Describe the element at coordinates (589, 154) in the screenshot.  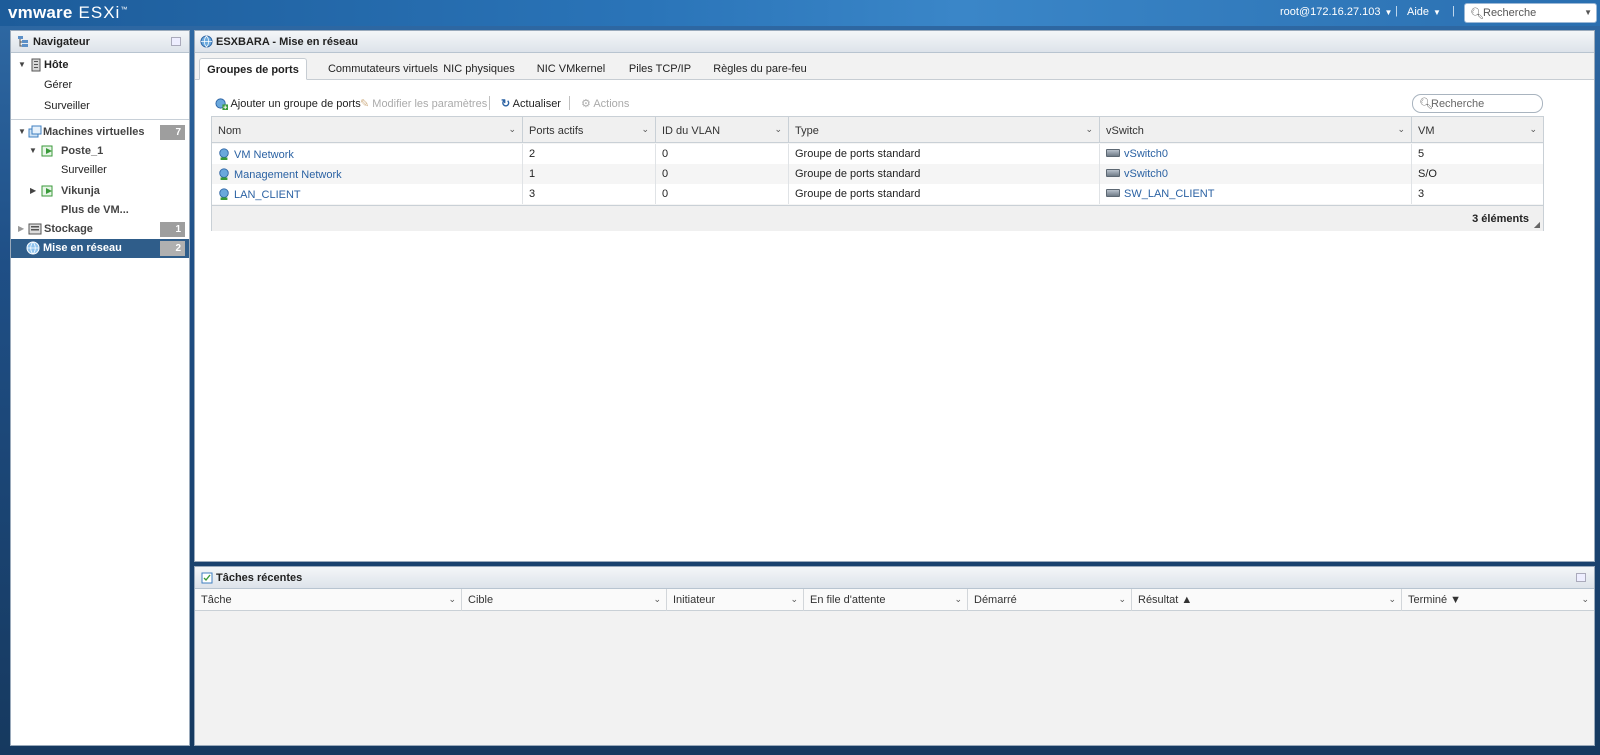
I see `active-ports-cell: 2` at that location.